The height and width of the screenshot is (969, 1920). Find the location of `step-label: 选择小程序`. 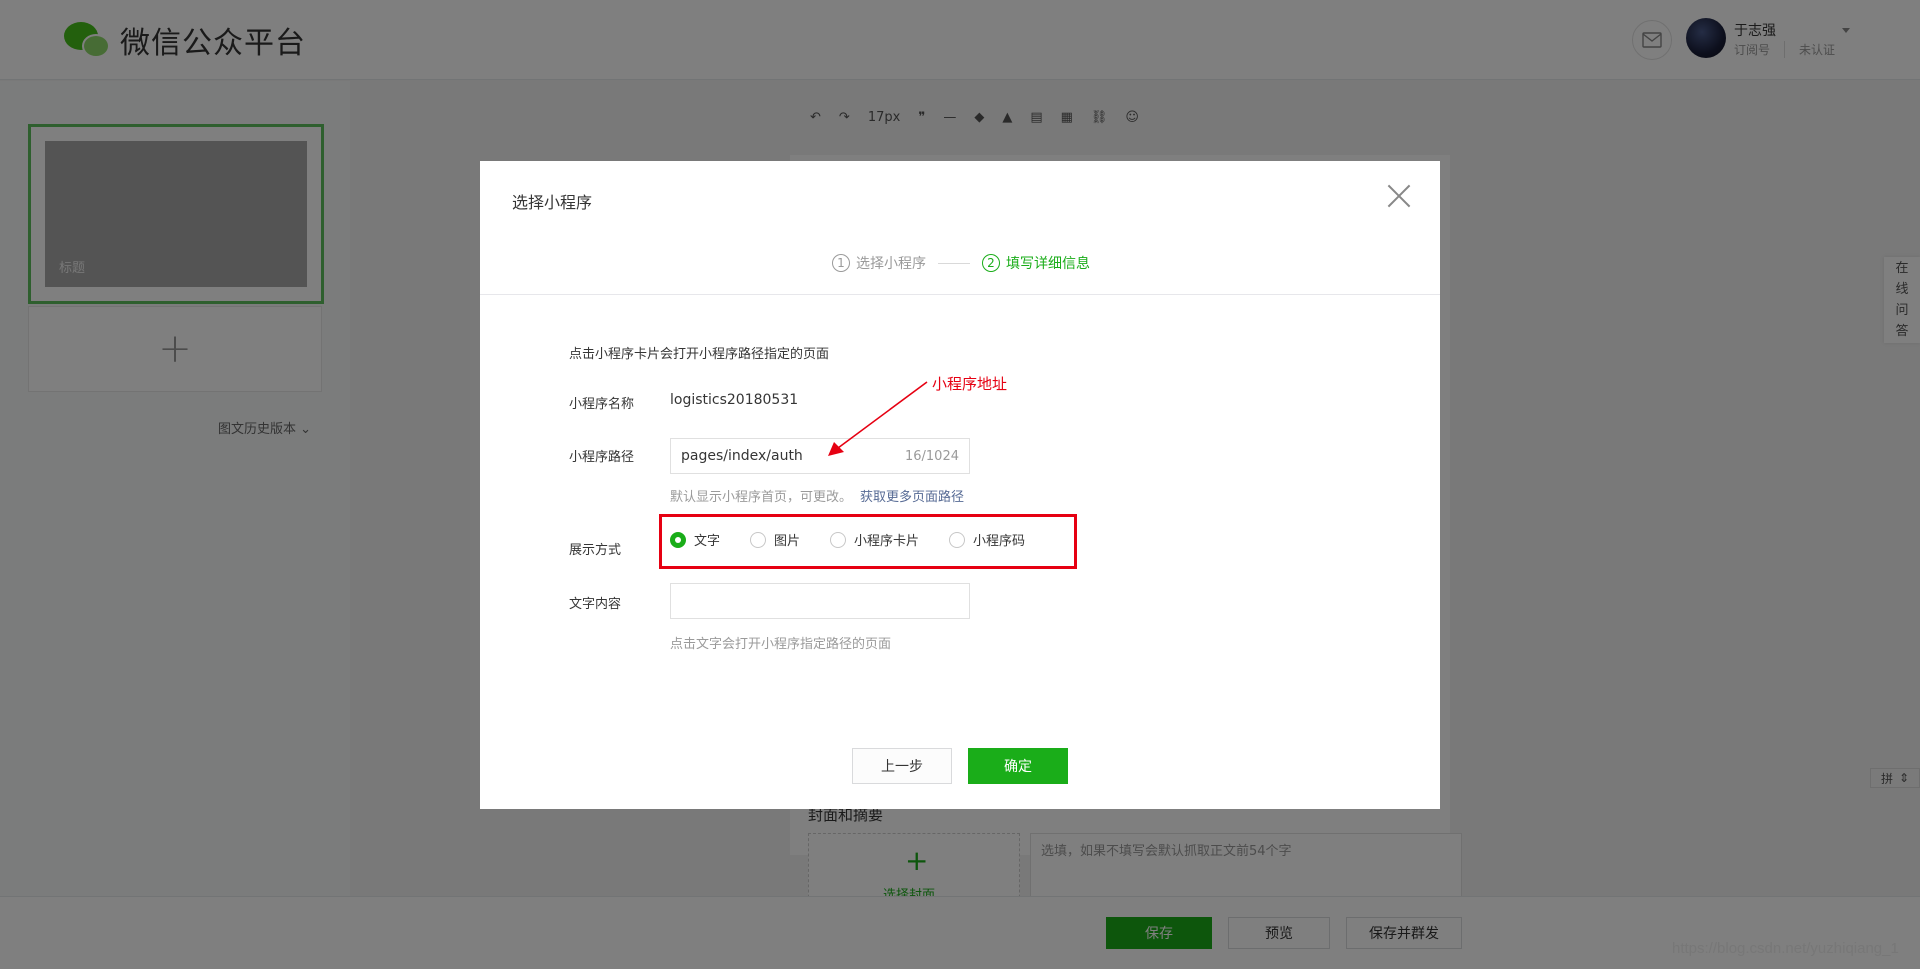

step-label: 选择小程序 is located at coordinates (891, 264).